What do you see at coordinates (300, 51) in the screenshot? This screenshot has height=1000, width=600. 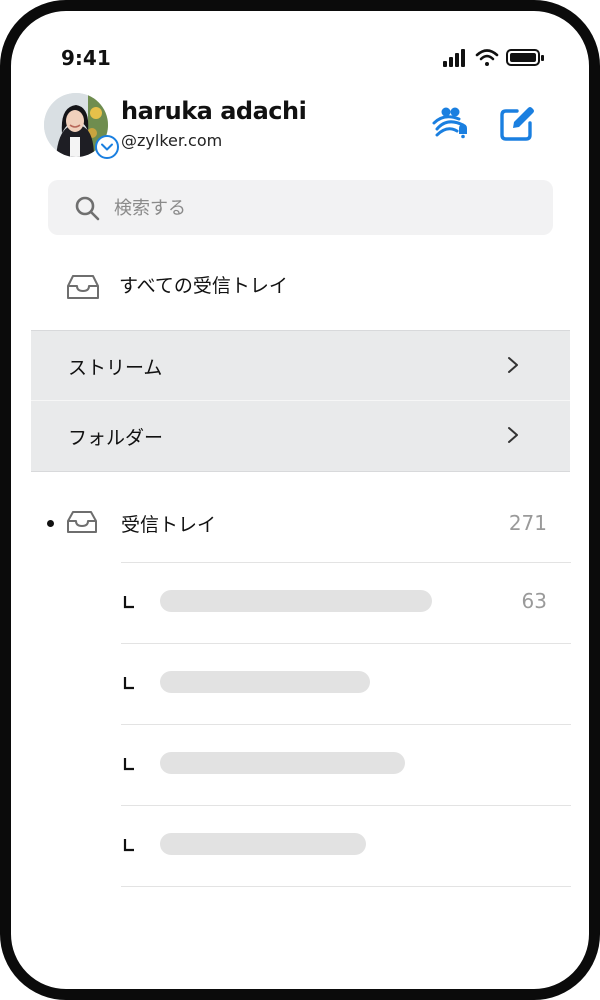 I see `status-bar: 9:41` at bounding box center [300, 51].